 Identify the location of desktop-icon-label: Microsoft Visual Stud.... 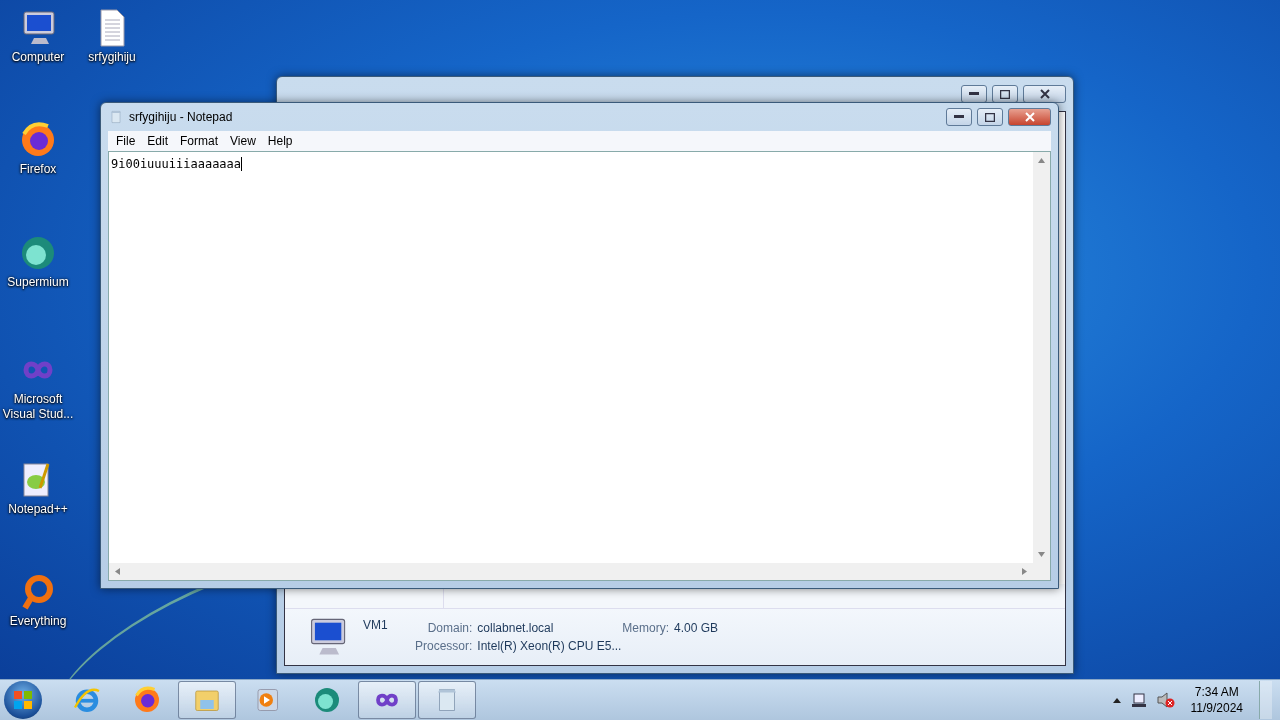
(38, 407).